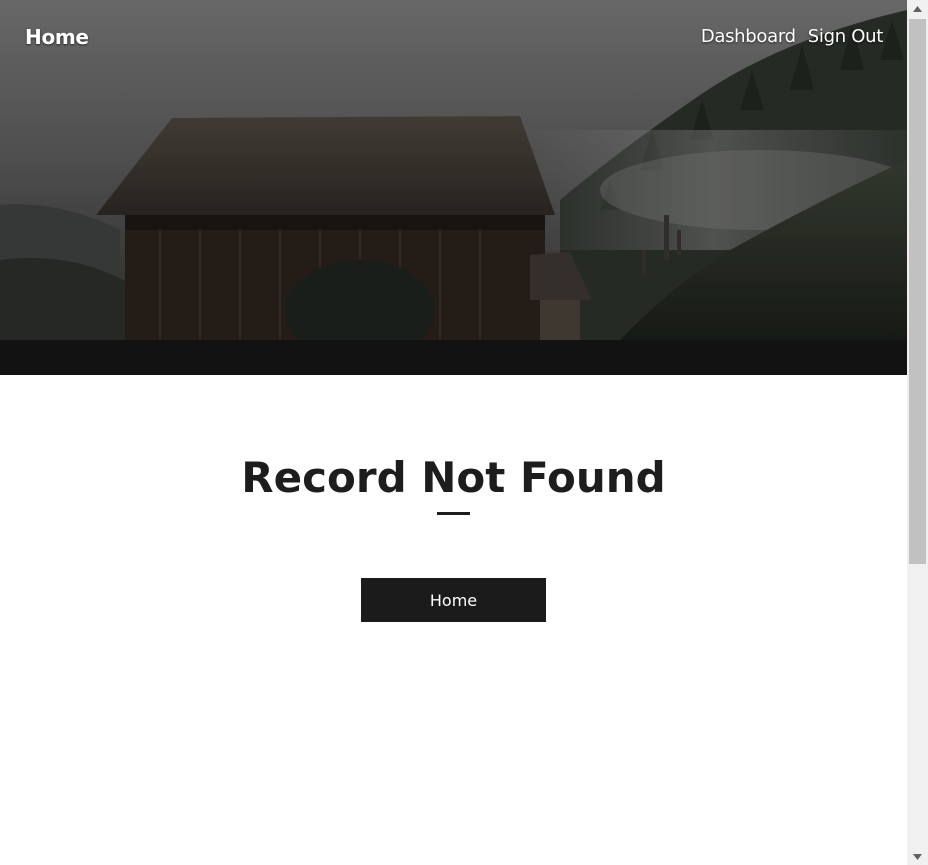 The image size is (928, 865). I want to click on title-divider, so click(453, 513).